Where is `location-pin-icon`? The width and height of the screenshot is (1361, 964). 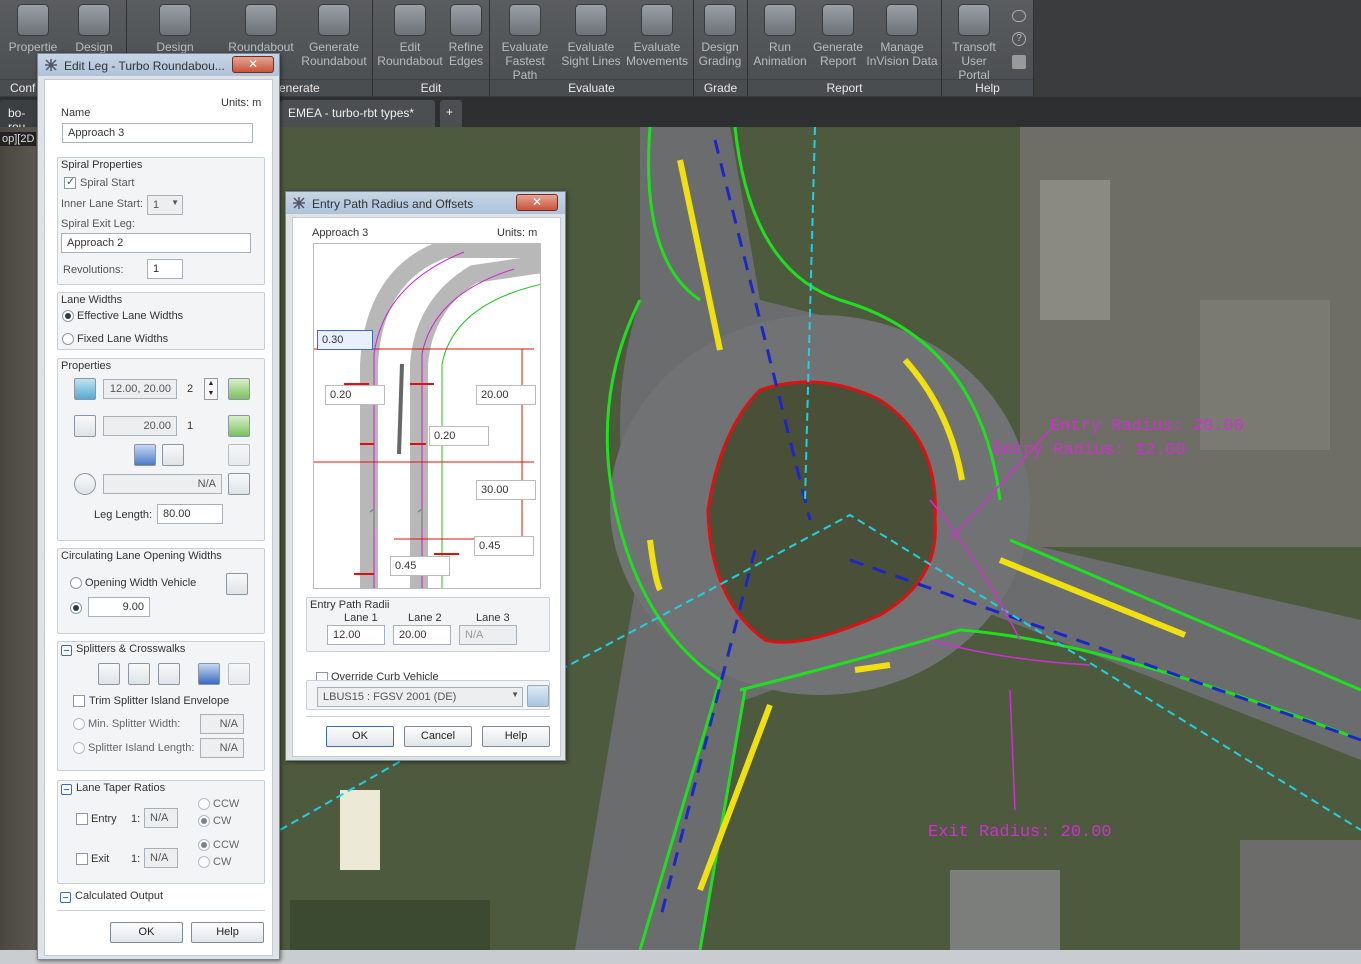
location-pin-icon is located at coordinates (85, 484).